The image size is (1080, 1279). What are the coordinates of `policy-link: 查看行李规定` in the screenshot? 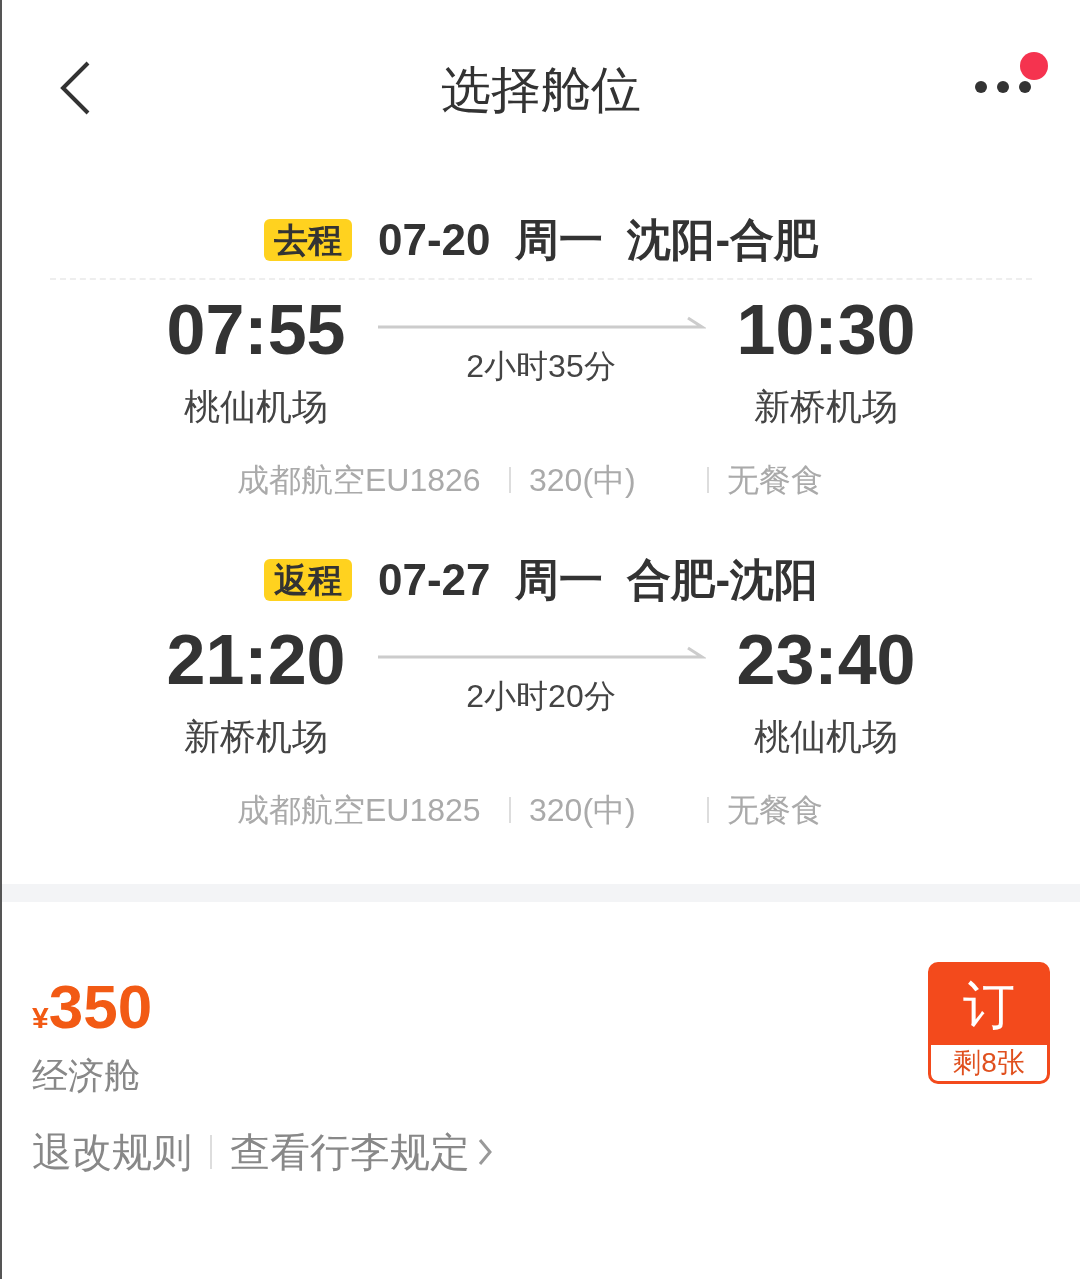 It's located at (350, 1152).